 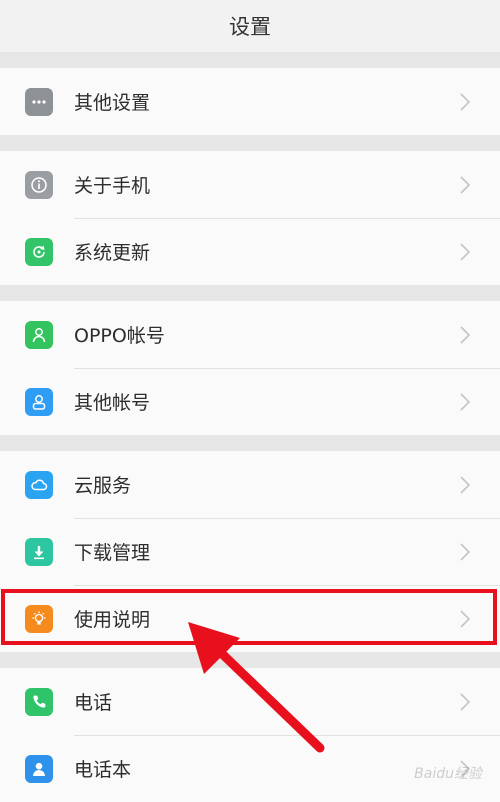 I want to click on settings-item-label: 使用说明, so click(x=112, y=620).